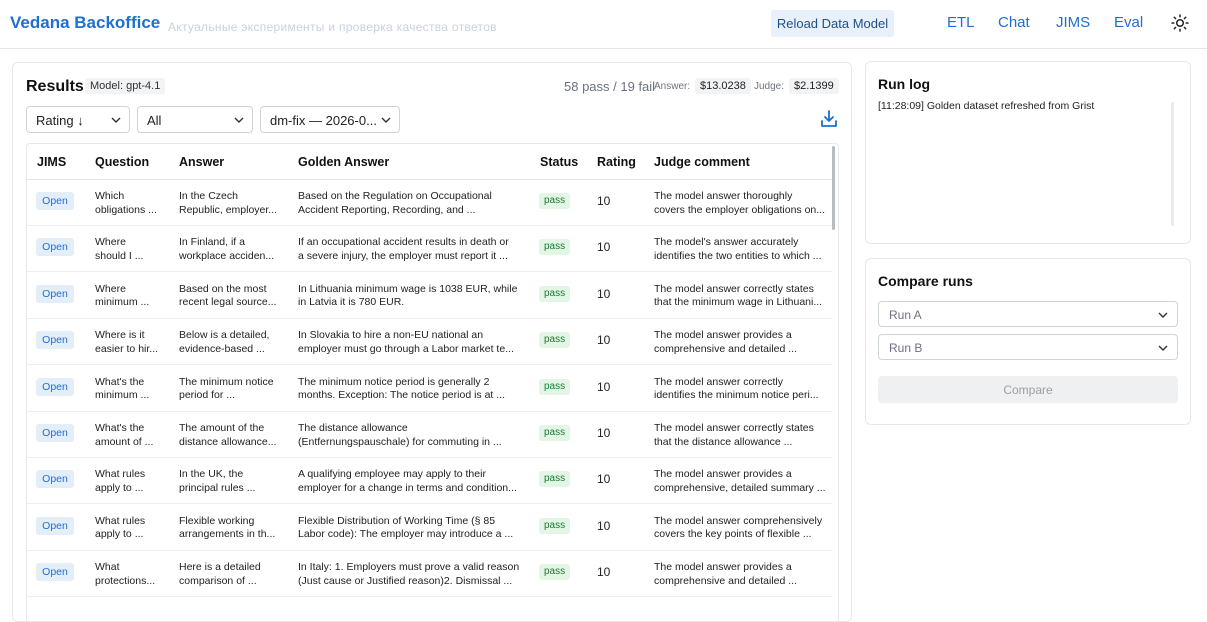  Describe the element at coordinates (726, 242) in the screenshot. I see `cell-line: The model's answer accurately` at that location.